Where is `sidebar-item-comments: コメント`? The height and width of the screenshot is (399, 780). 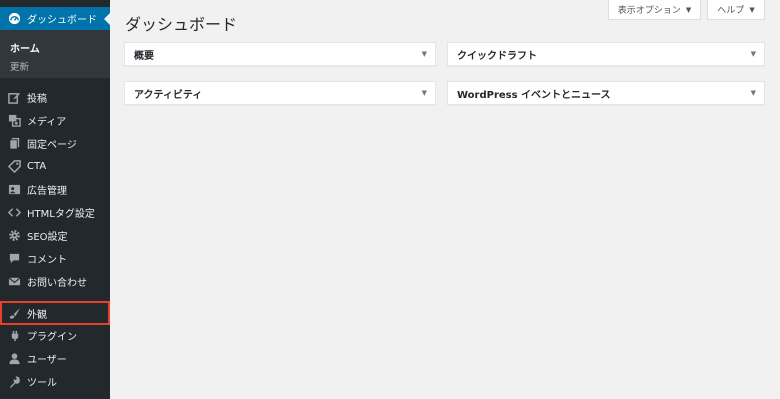 sidebar-item-comments: コメント is located at coordinates (55, 258).